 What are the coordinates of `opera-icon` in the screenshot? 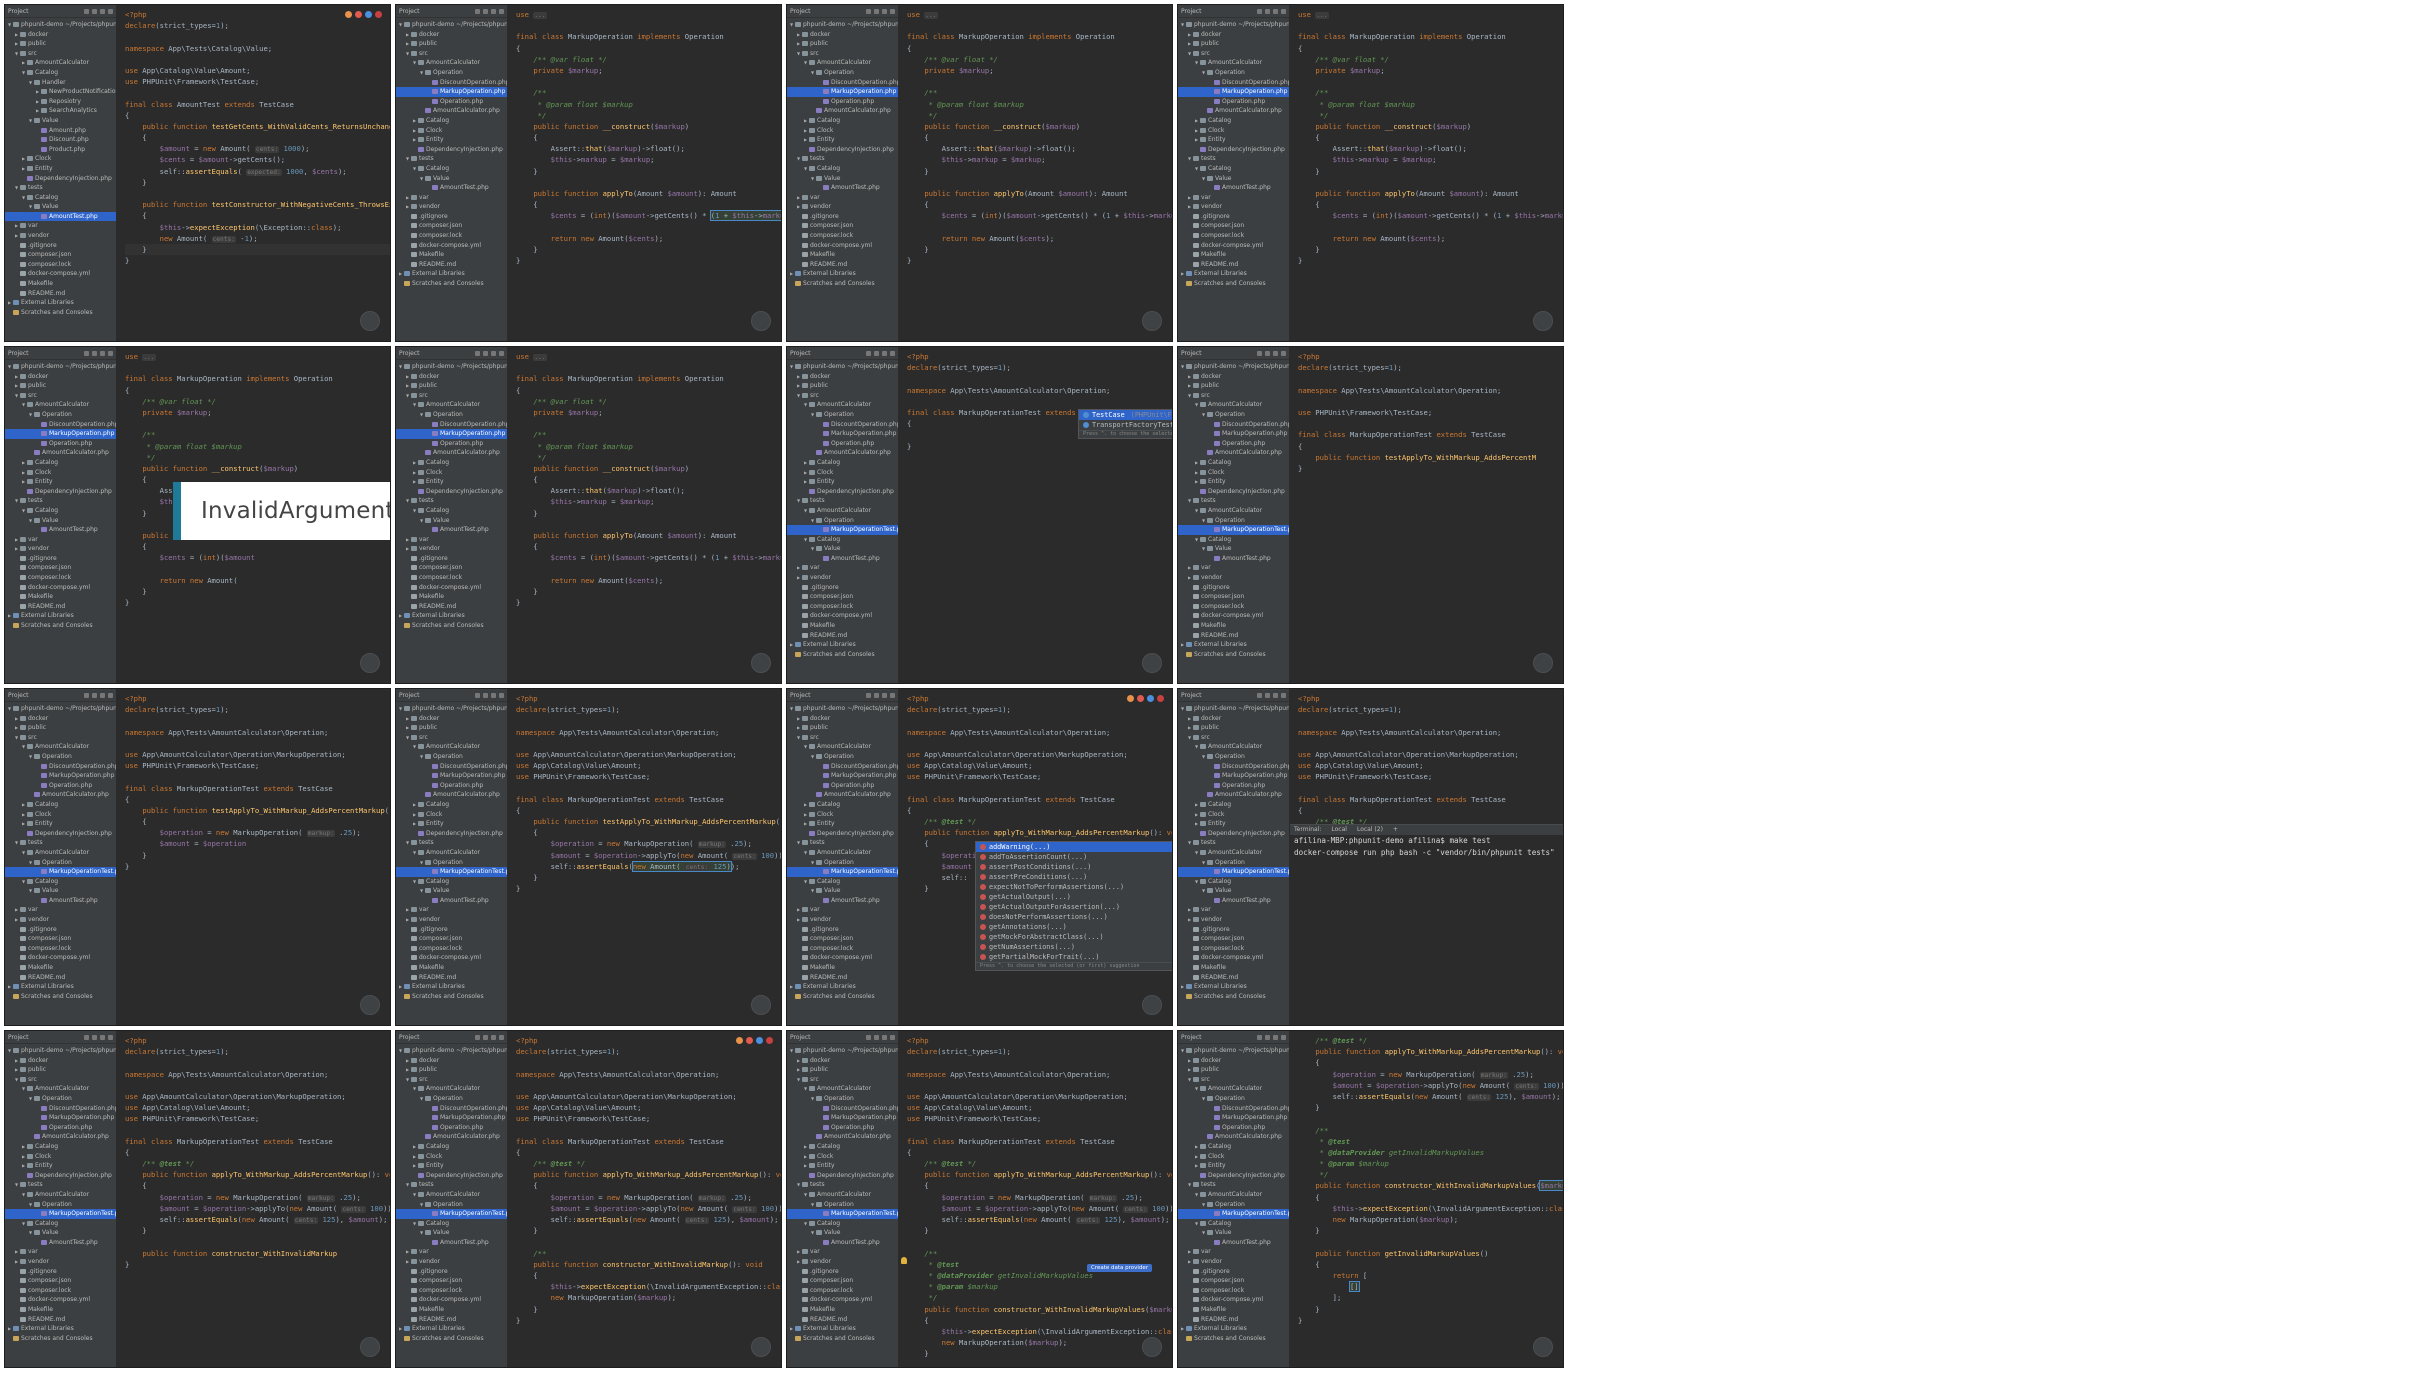 It's located at (769, 1040).